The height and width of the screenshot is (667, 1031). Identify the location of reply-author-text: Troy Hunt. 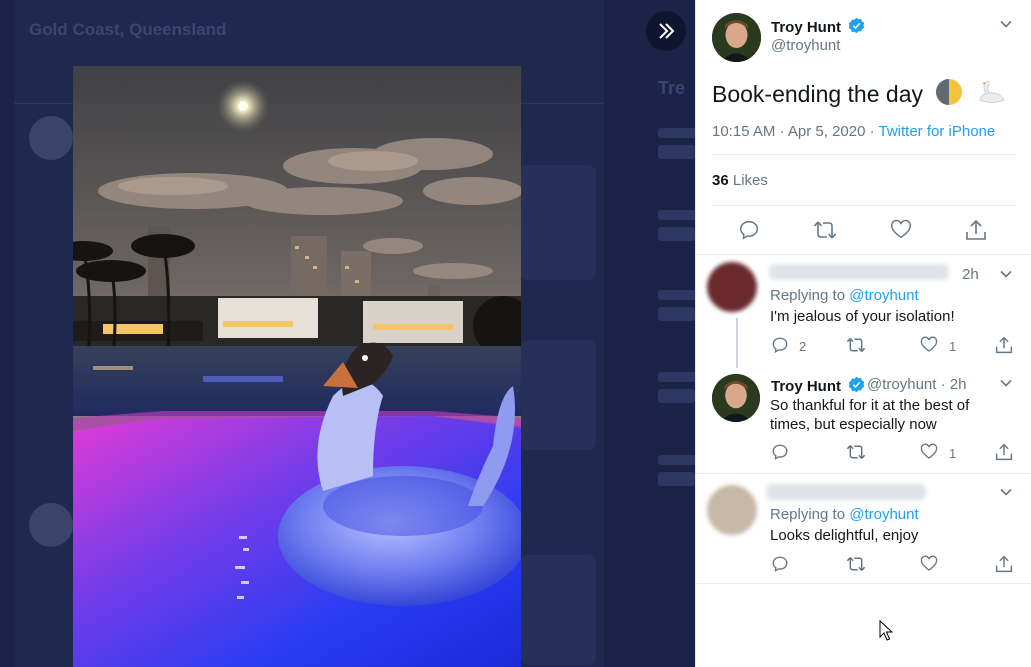
(806, 386).